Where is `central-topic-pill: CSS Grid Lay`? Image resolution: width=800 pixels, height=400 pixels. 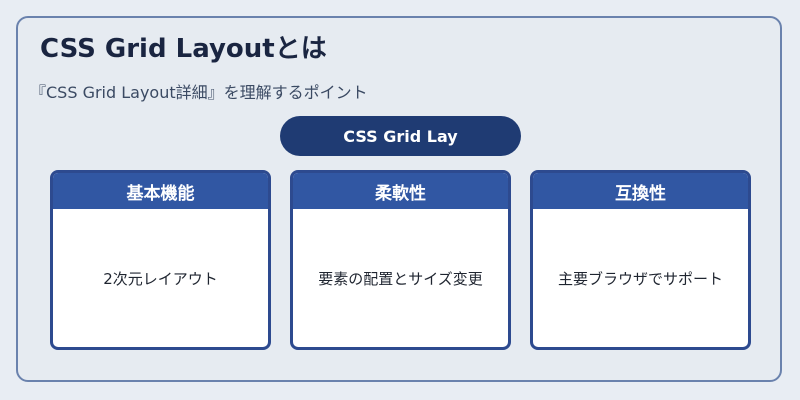 central-topic-pill: CSS Grid Lay is located at coordinates (400, 136).